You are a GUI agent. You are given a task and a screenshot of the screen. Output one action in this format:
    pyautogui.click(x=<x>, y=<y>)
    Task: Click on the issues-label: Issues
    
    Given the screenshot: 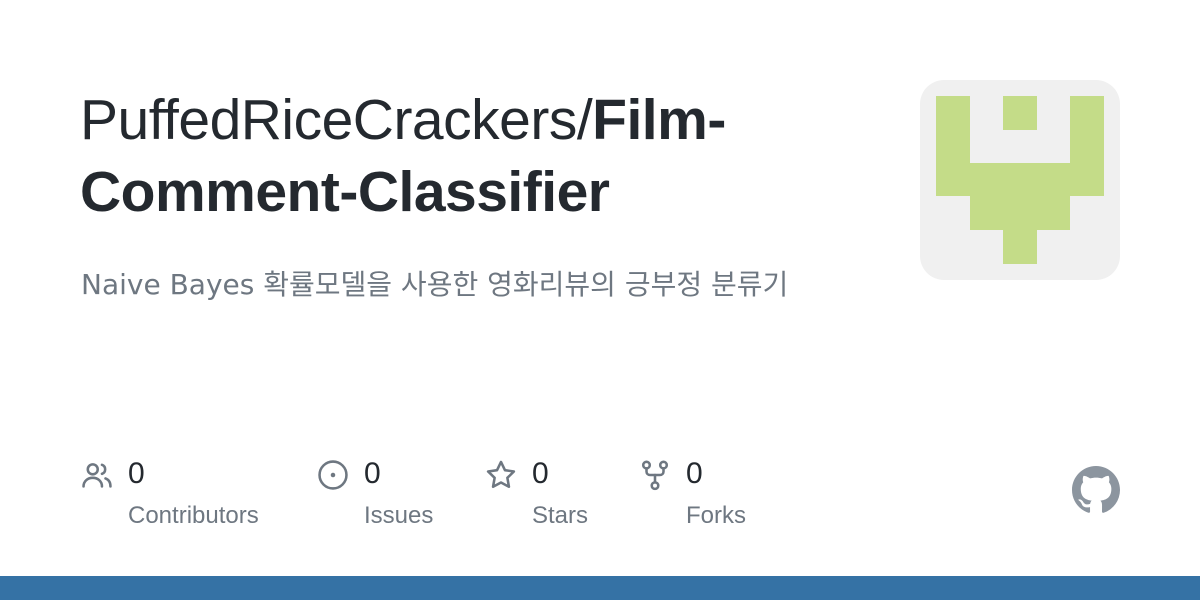 What is the action you would take?
    pyautogui.click(x=399, y=515)
    